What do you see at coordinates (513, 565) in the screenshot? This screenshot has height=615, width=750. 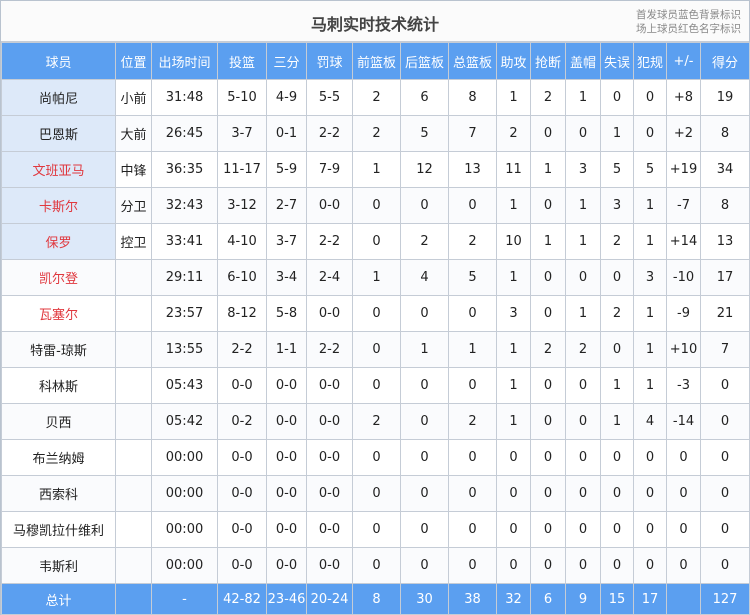 I see `cell-assists: 0` at bounding box center [513, 565].